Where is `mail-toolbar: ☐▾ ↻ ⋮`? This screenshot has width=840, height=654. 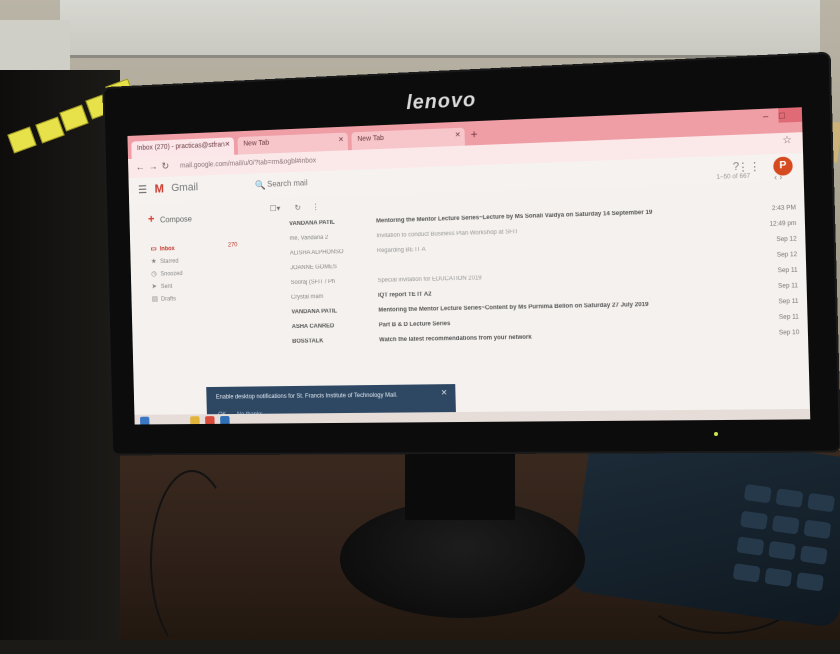
mail-toolbar: ☐▾ ↻ ⋮ is located at coordinates (317, 204).